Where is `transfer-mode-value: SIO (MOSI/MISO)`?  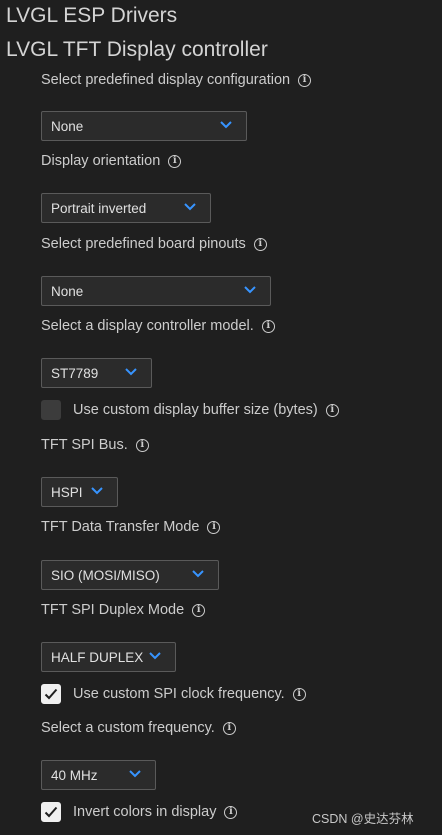
transfer-mode-value: SIO (MOSI/MISO) is located at coordinates (105, 575).